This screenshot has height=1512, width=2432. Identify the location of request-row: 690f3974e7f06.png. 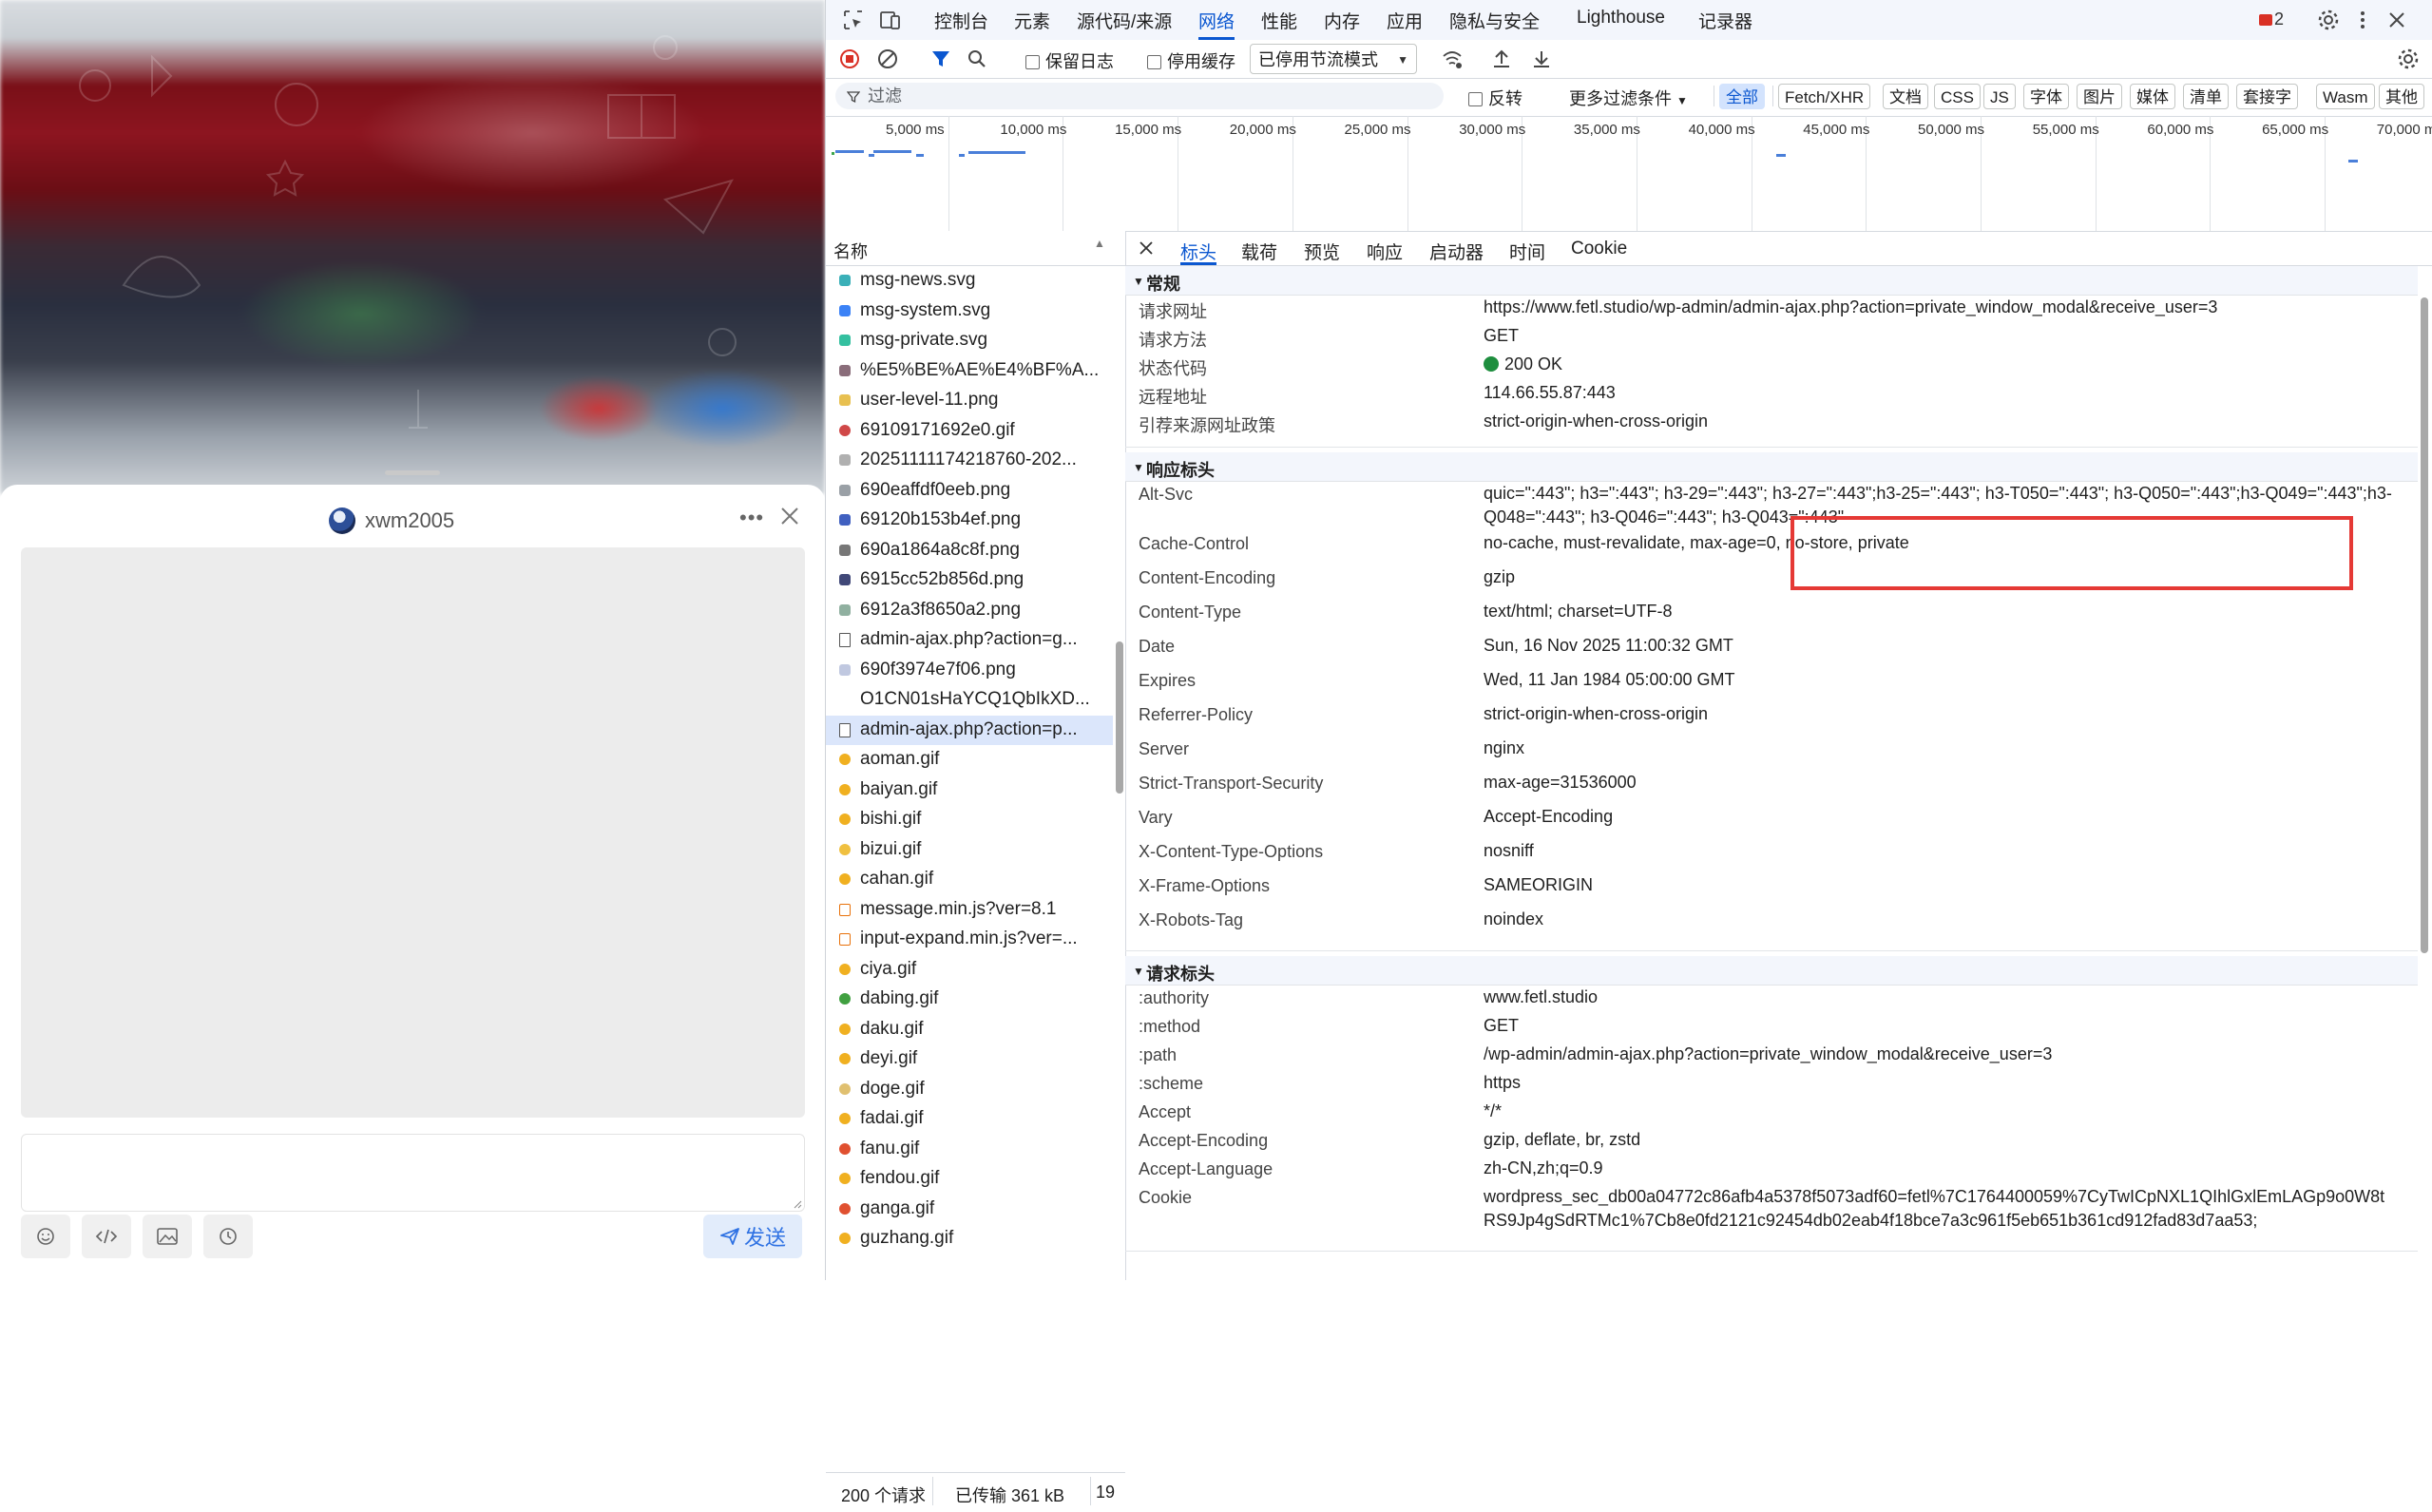
(969, 671).